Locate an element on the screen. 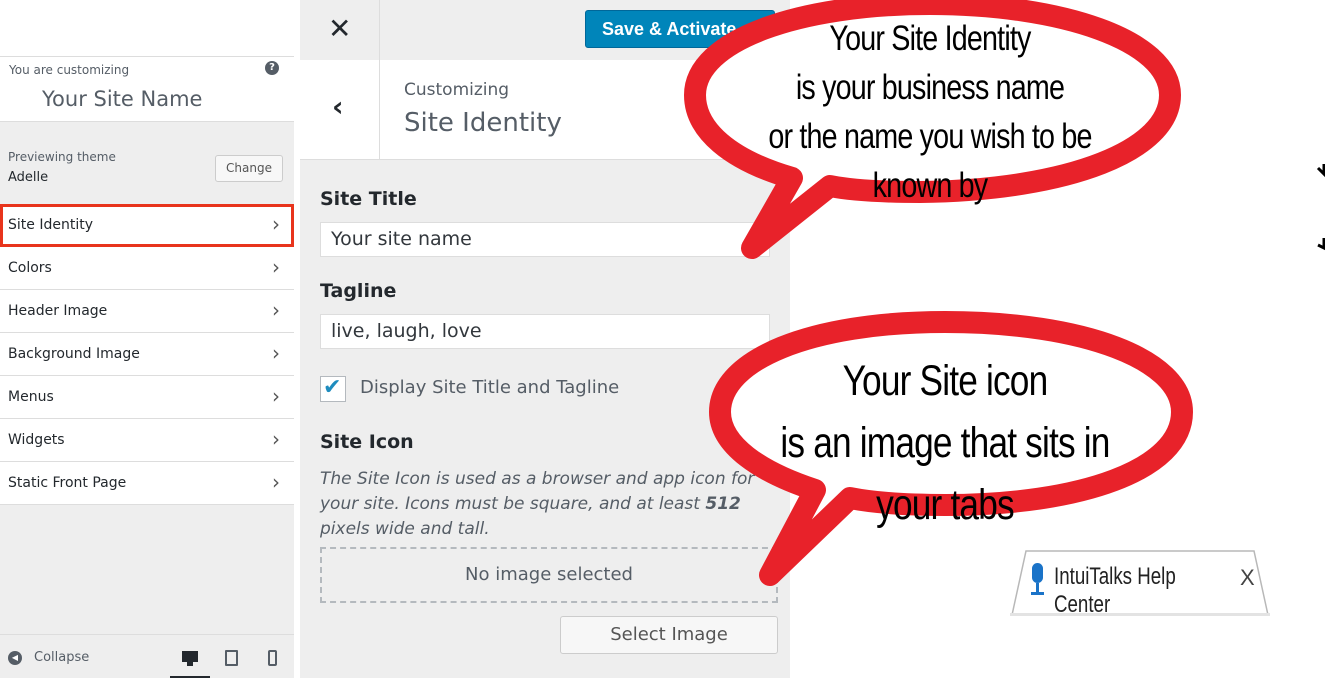 Image resolution: width=1325 pixels, height=678 pixels. site-icon-placeholder: No image selected is located at coordinates (549, 575).